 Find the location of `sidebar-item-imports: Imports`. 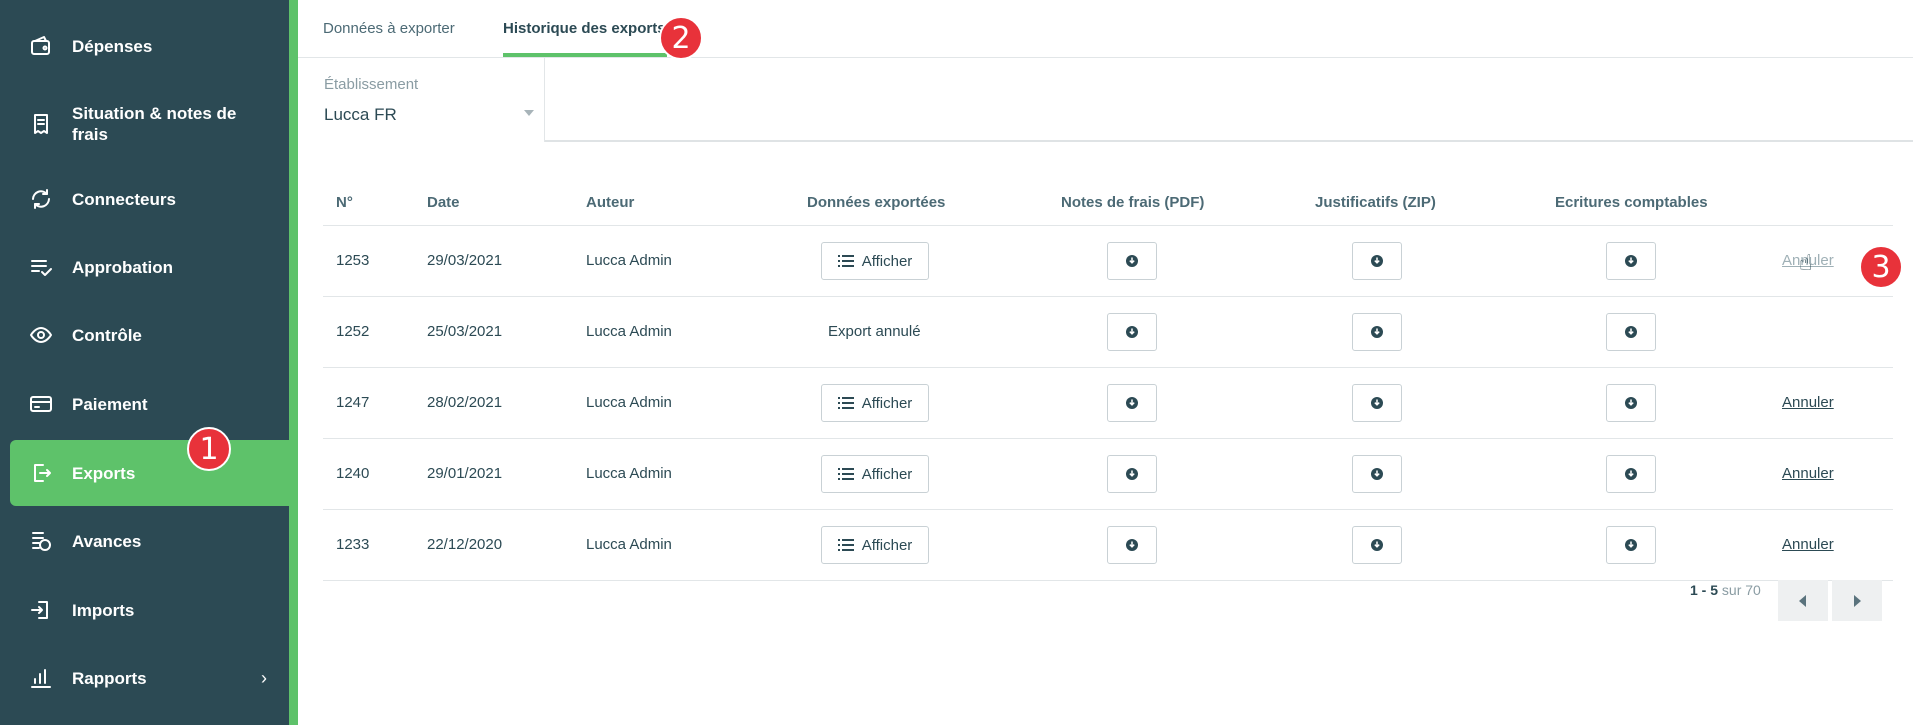

sidebar-item-imports: Imports is located at coordinates (149, 610).